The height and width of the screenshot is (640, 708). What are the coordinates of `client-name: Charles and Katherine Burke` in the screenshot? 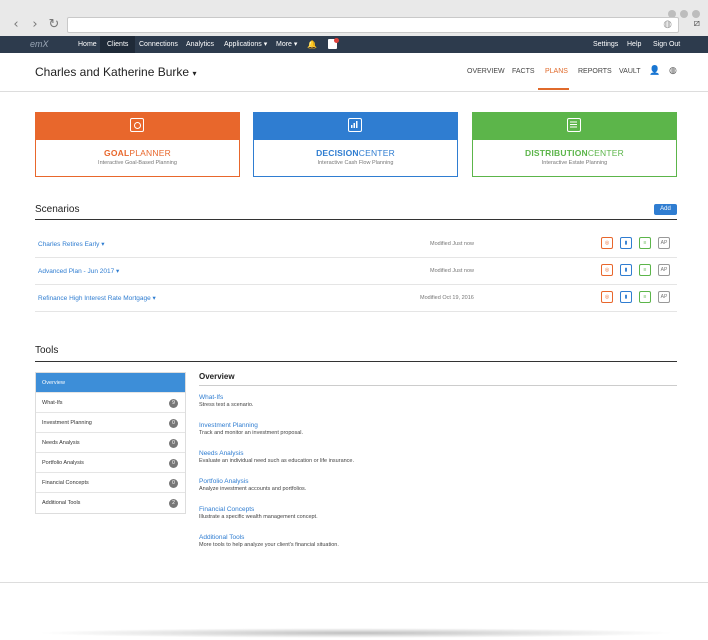 It's located at (112, 72).